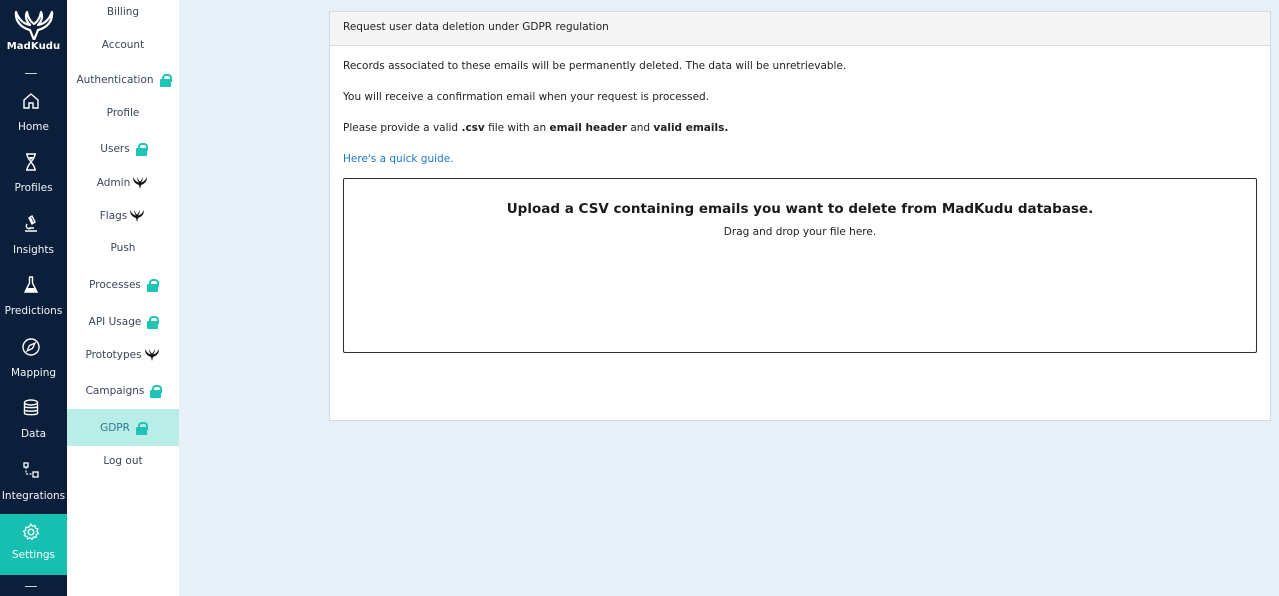 The width and height of the screenshot is (1279, 596). I want to click on nav-item-label: Mapping, so click(33, 373).